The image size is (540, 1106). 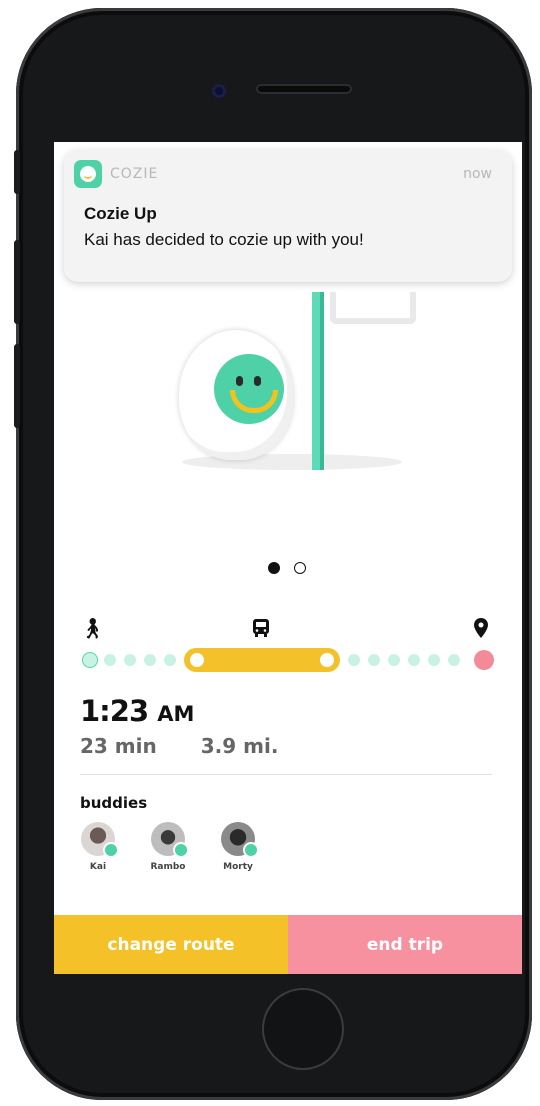 I want to click on cozie-mascot-face, so click(x=249, y=389).